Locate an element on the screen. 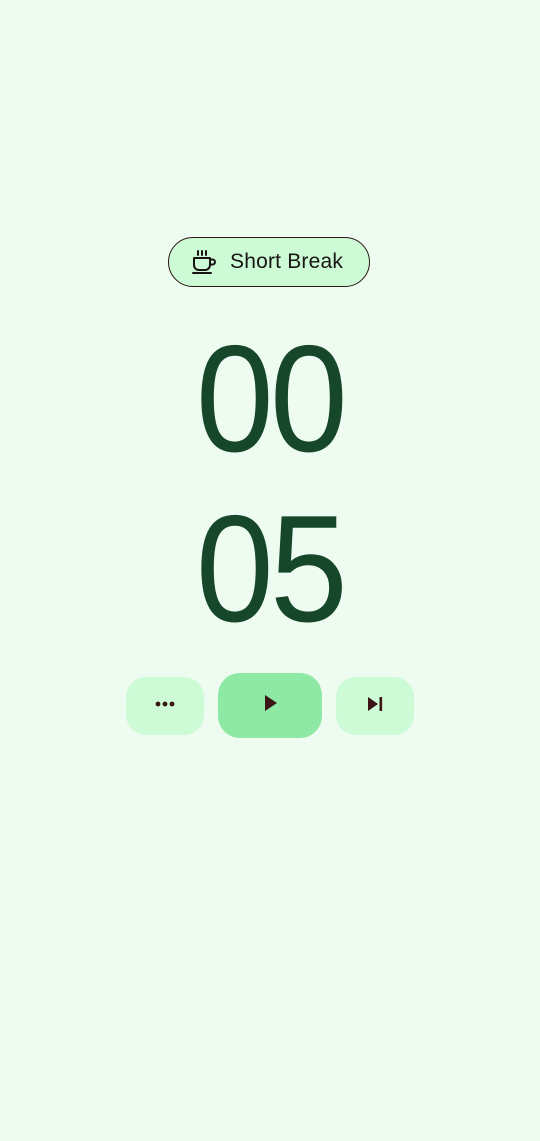 This screenshot has width=540, height=1141. more-horizontal-icon is located at coordinates (165, 706).